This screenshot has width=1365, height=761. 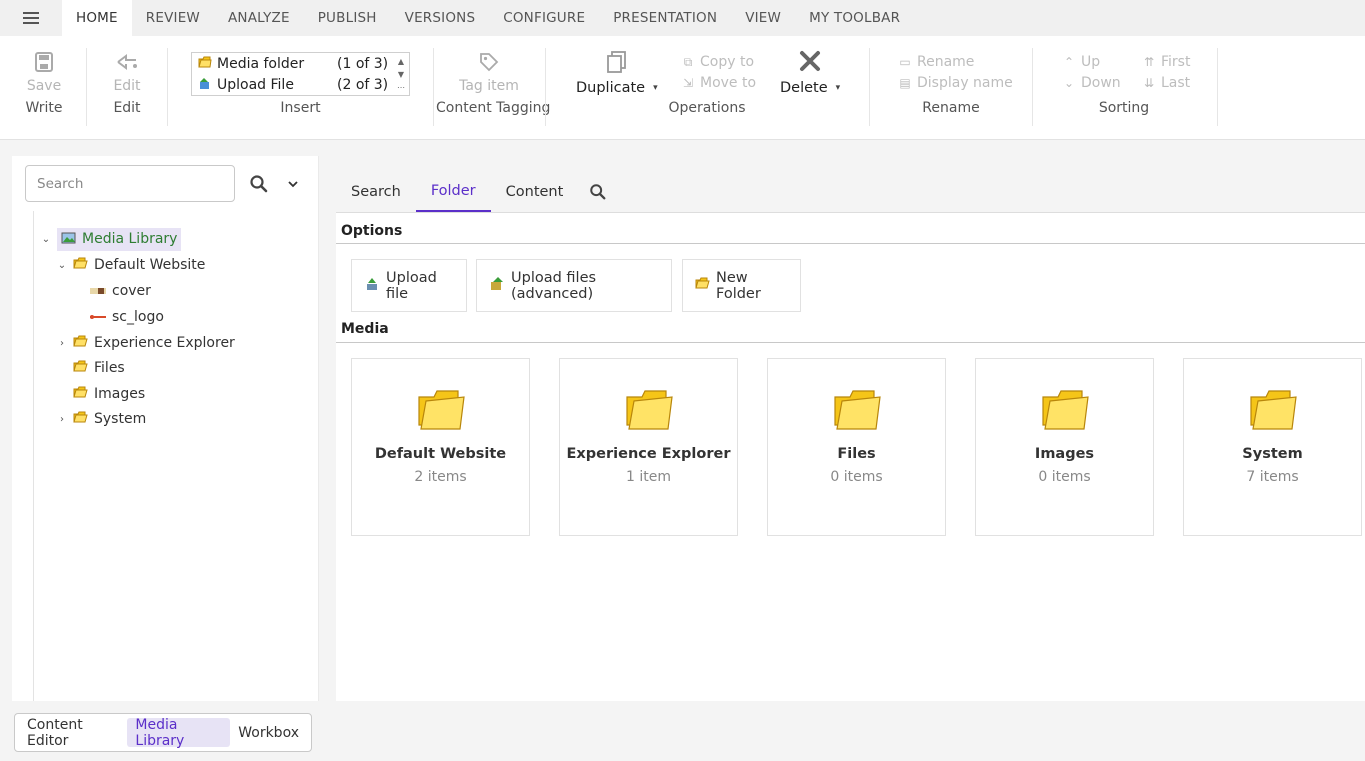 What do you see at coordinates (138, 317) in the screenshot?
I see `tree-node-label: sc_logo` at bounding box center [138, 317].